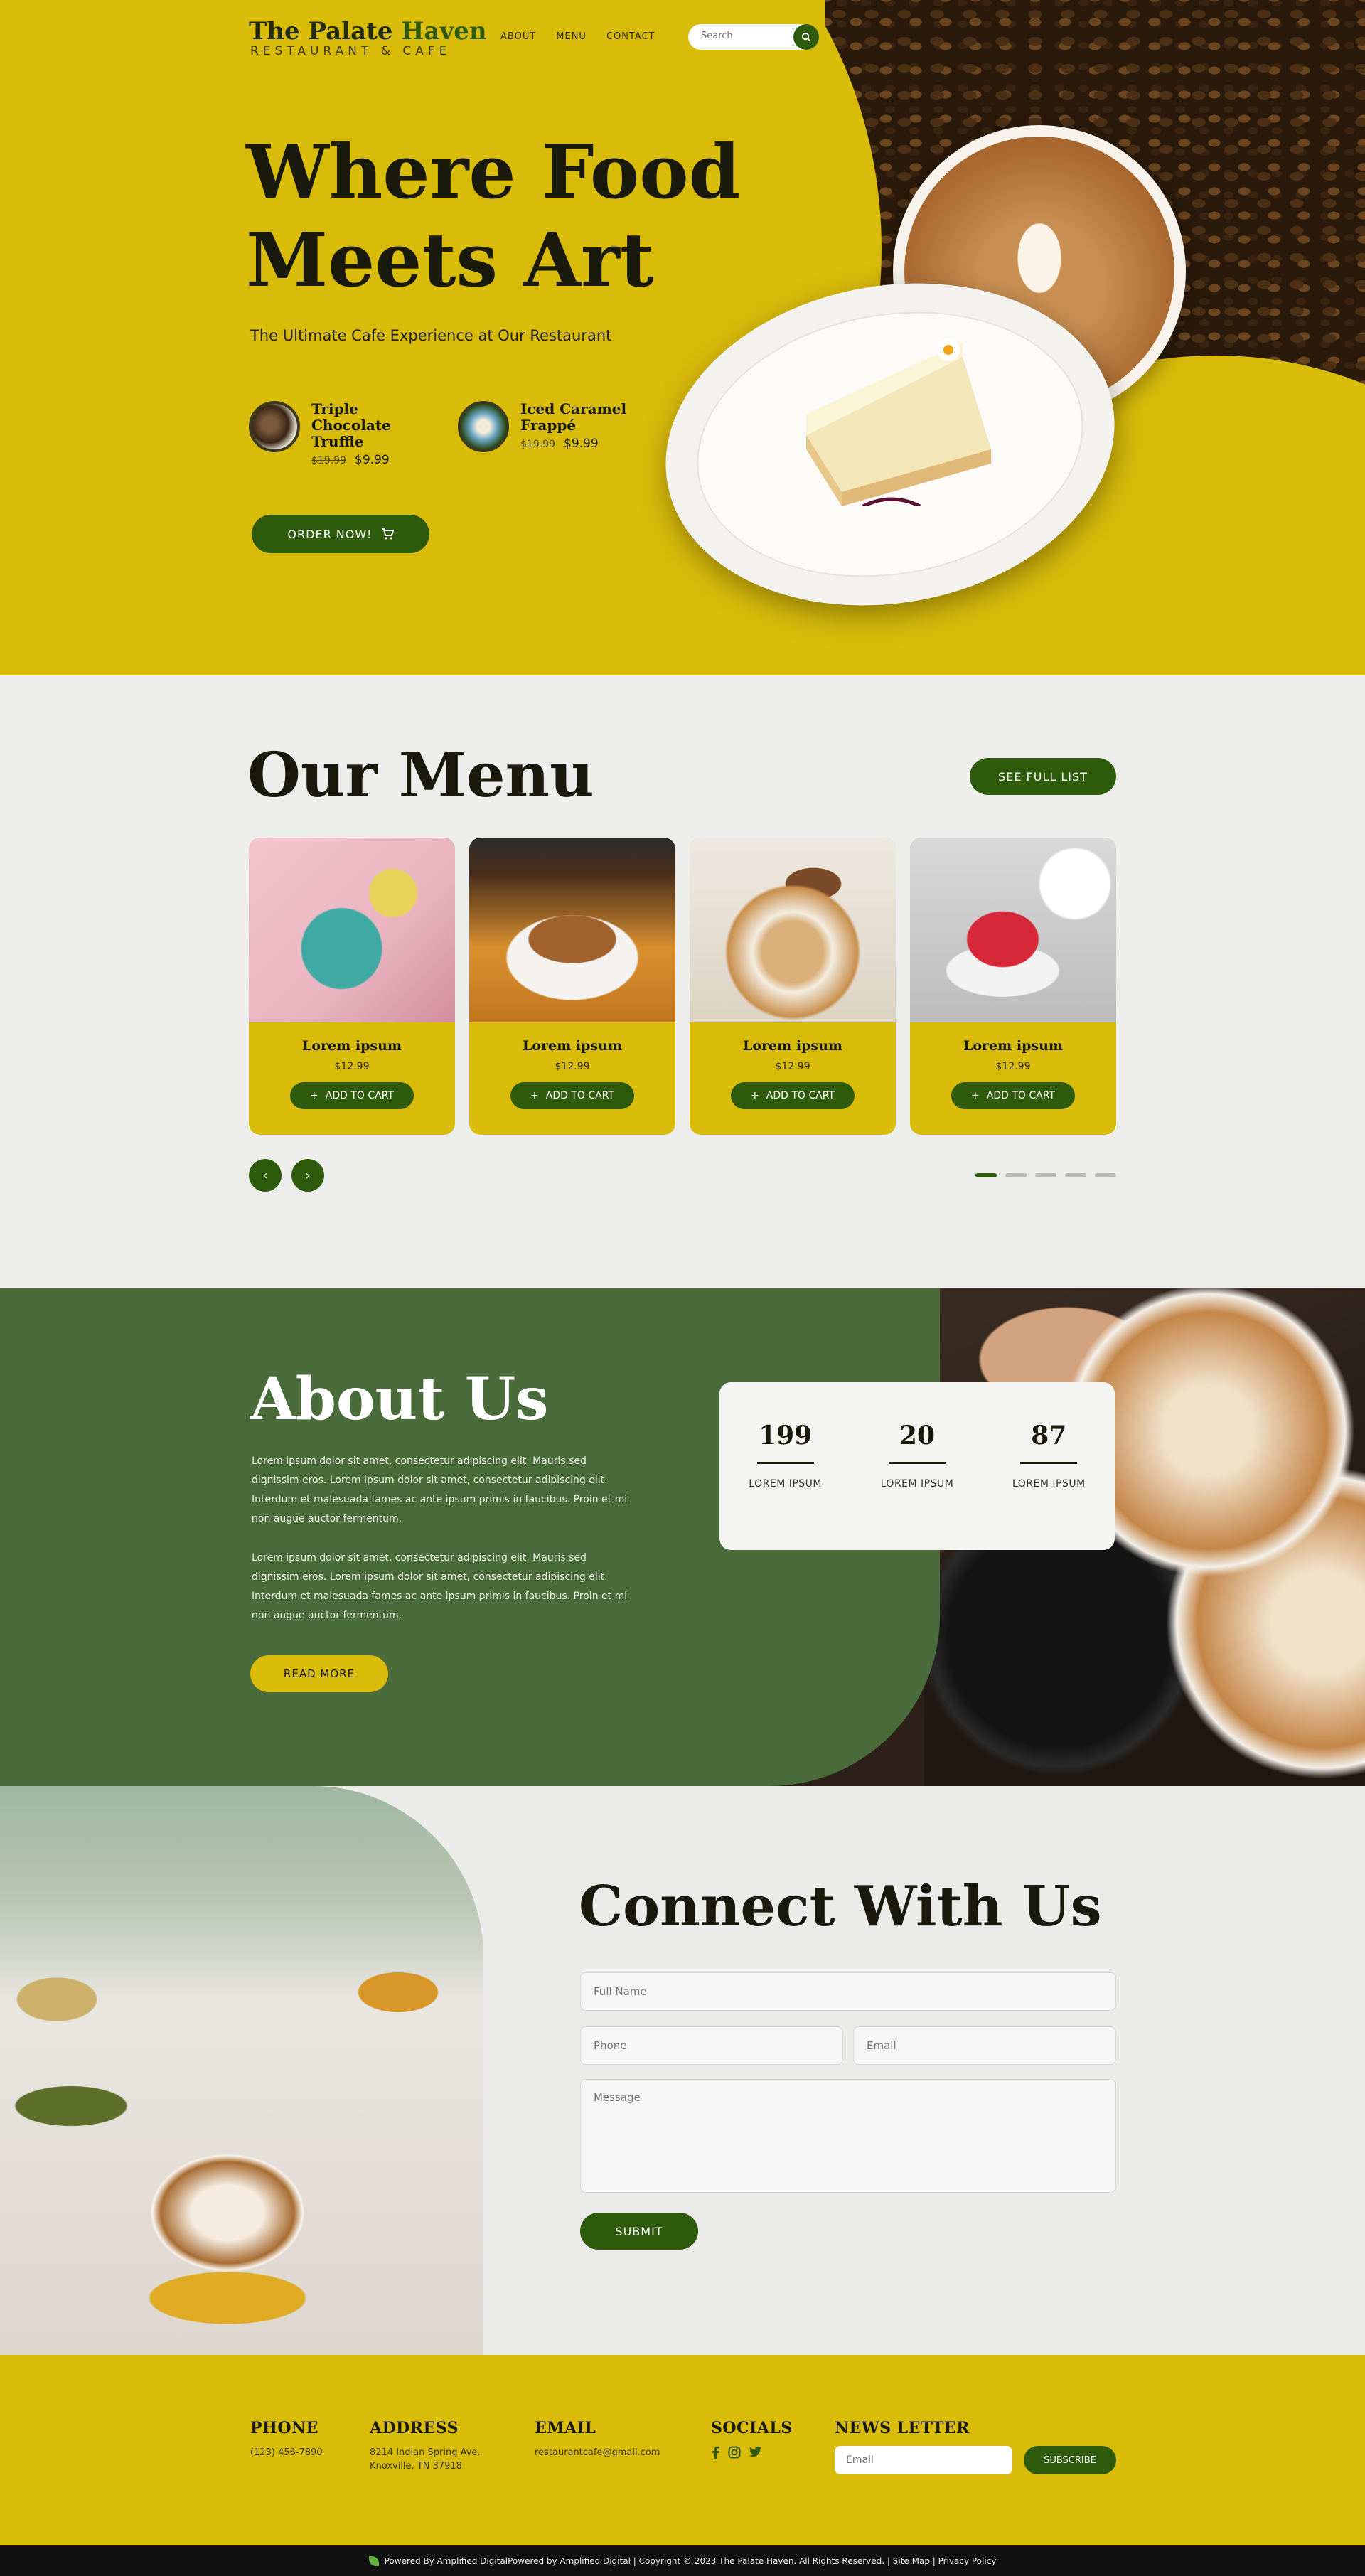 This screenshot has height=2576, width=1365. I want to click on menu-title: Our Menu, so click(421, 775).